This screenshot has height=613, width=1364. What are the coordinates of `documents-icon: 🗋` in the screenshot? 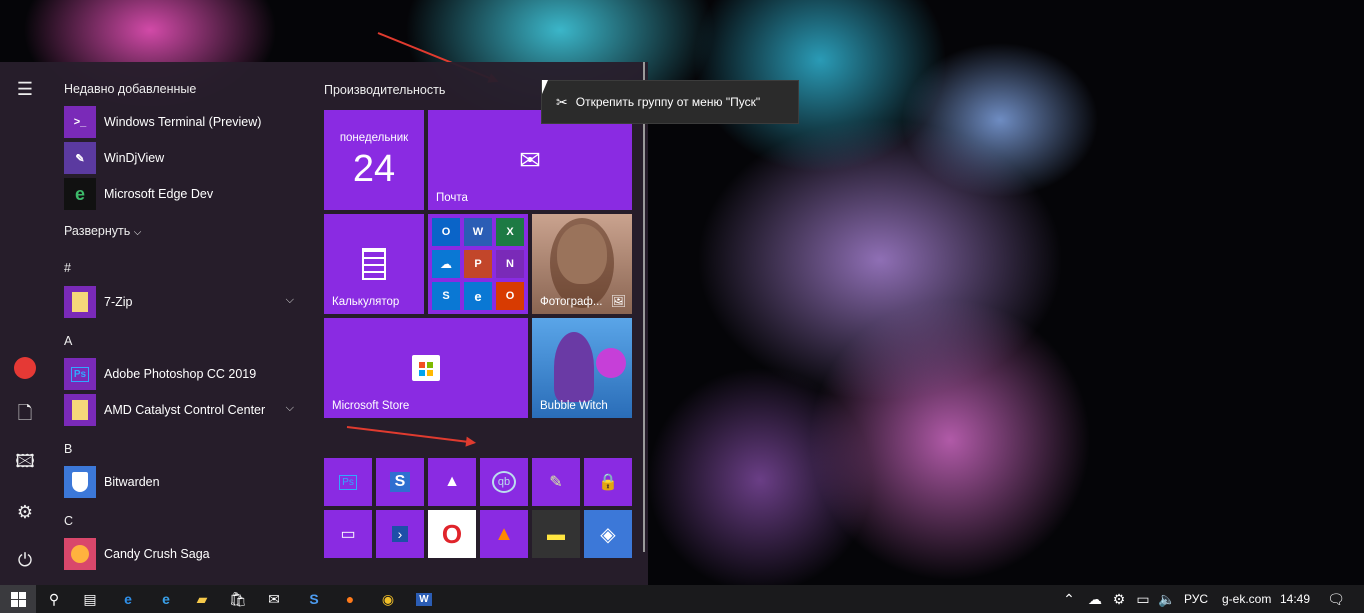 It's located at (25, 416).